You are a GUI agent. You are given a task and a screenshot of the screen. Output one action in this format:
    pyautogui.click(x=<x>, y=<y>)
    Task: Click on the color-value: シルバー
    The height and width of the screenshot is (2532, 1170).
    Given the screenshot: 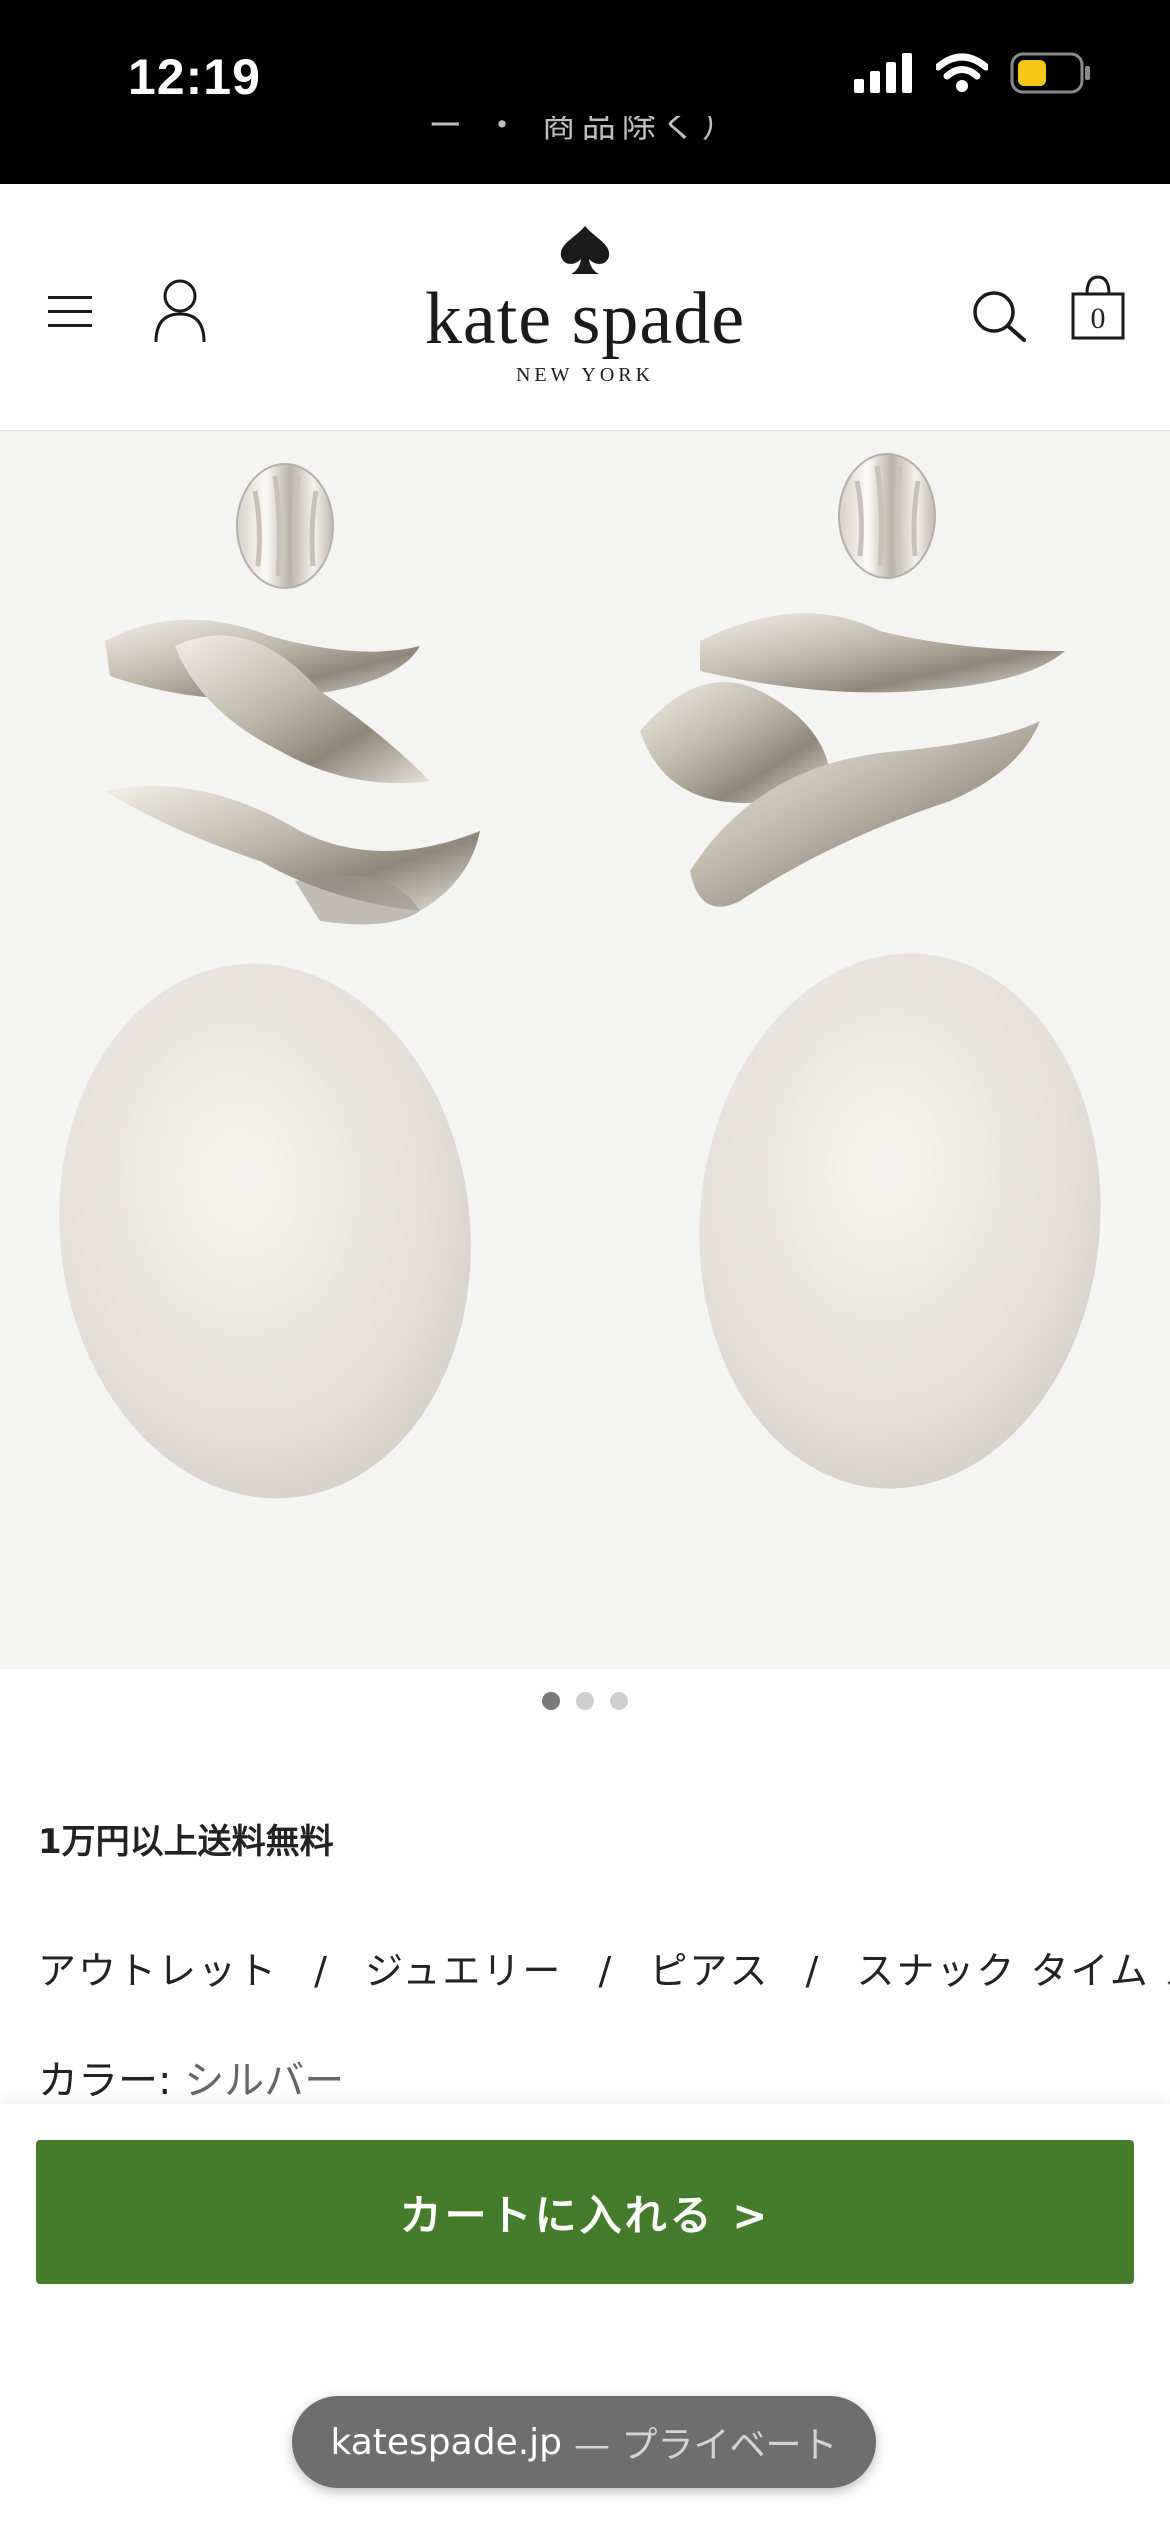 What is the action you would take?
    pyautogui.click(x=264, y=2081)
    